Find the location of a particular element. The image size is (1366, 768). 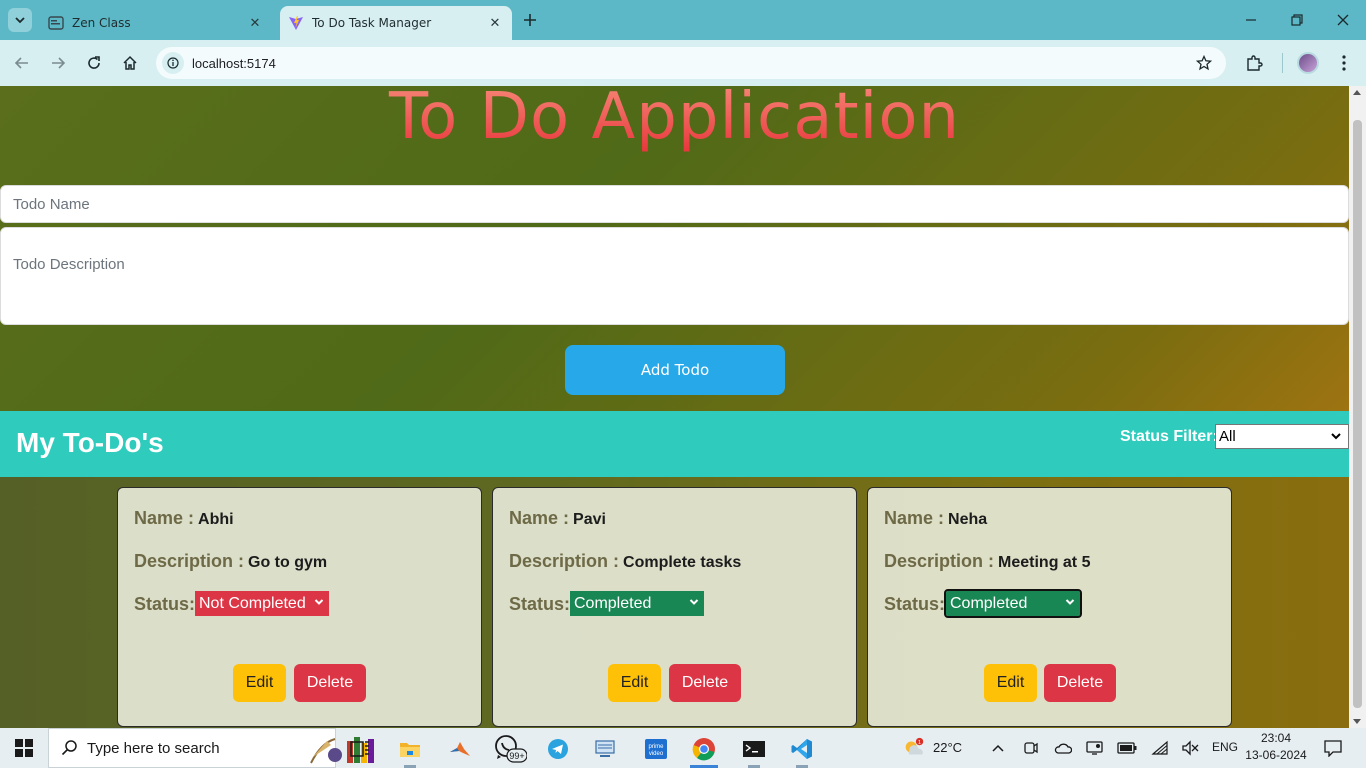

toolbar-divider is located at coordinates (1282, 63).